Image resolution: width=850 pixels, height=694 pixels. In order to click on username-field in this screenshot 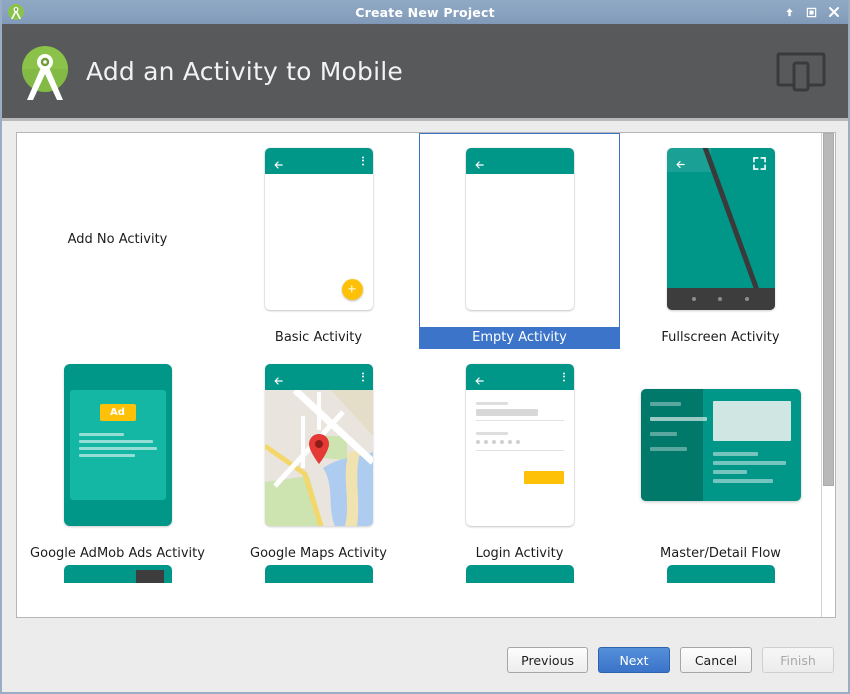, I will do `click(506, 412)`.